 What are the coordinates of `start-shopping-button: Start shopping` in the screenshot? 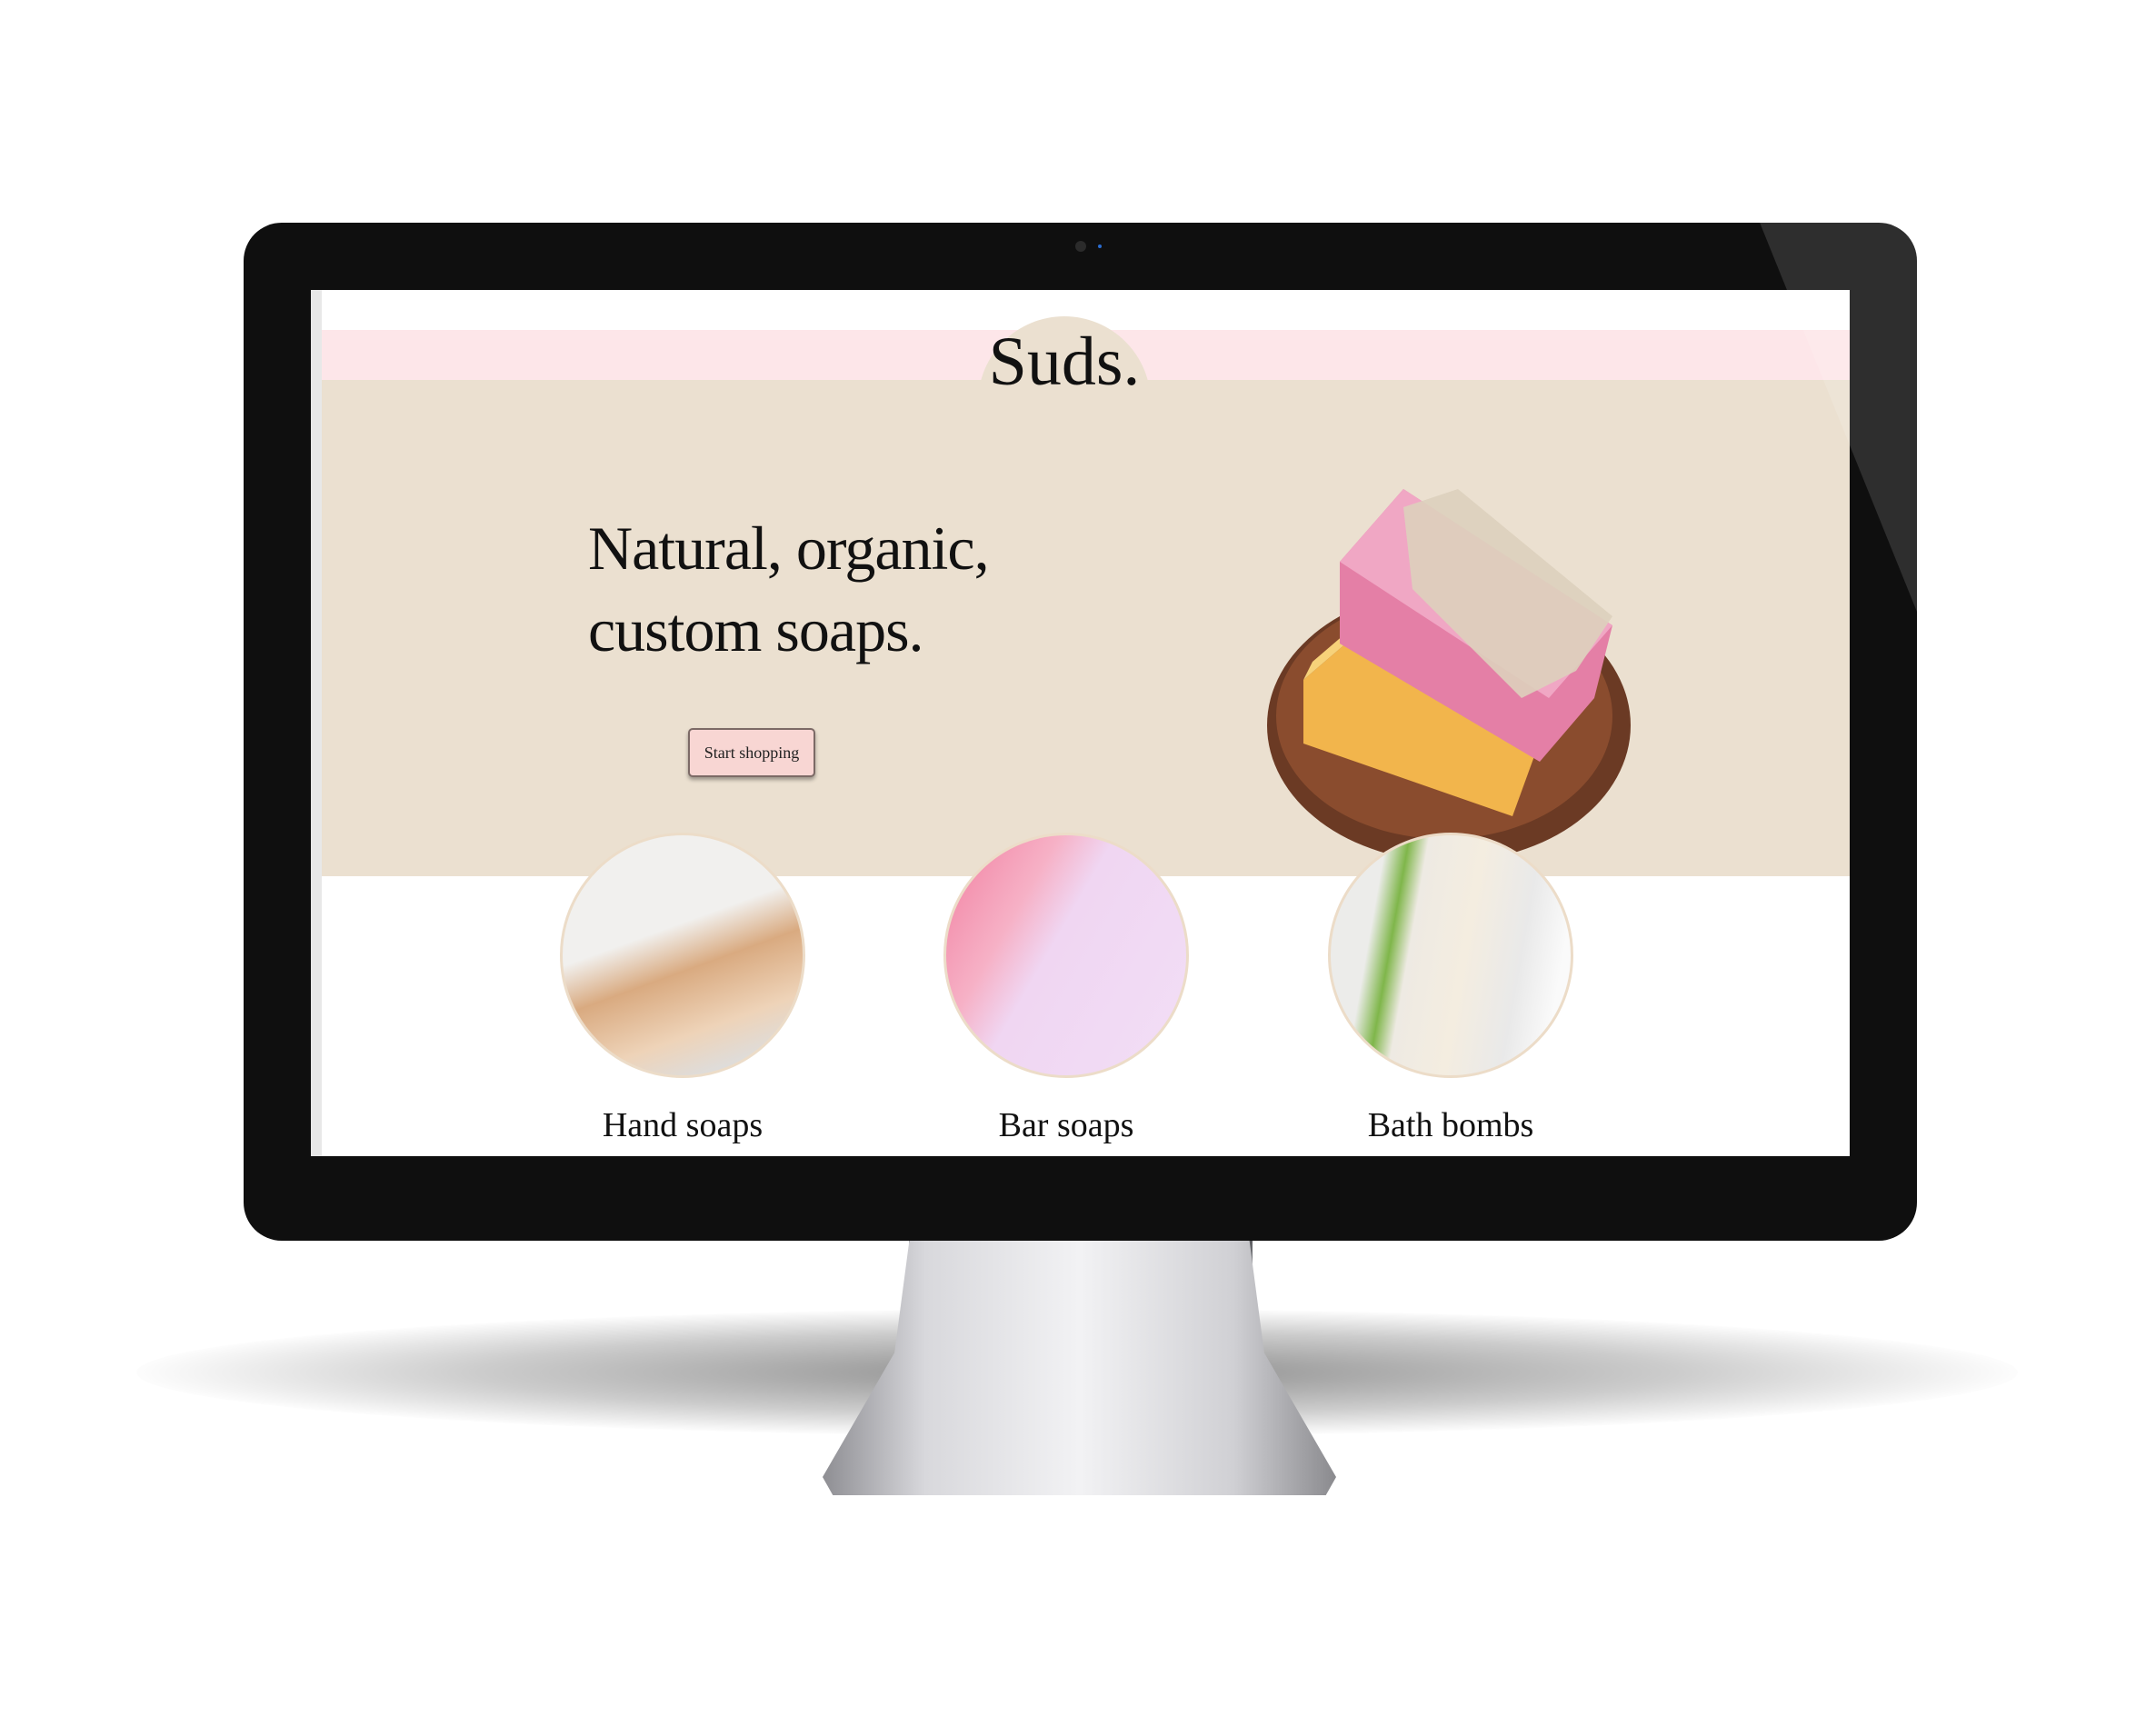 It's located at (751, 752).